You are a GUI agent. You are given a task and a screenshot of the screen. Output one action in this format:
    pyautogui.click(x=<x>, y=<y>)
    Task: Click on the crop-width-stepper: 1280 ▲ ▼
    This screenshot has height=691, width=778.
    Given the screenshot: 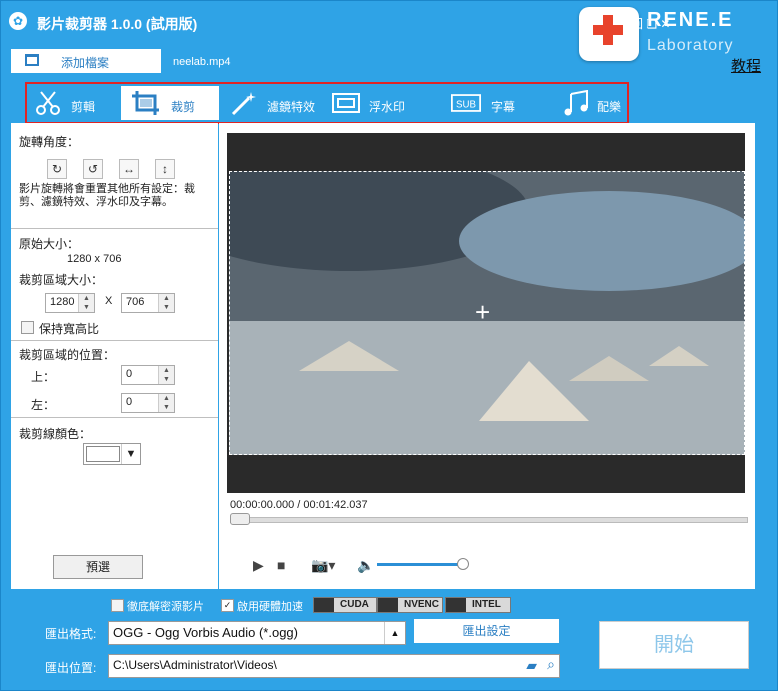 What is the action you would take?
    pyautogui.click(x=70, y=303)
    